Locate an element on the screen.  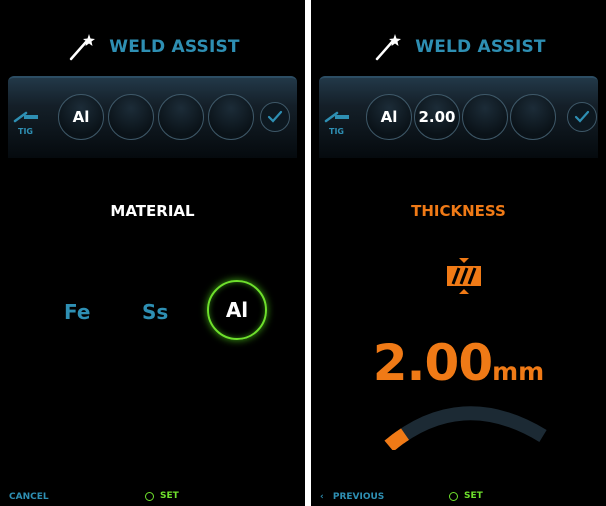
step-bar: TIG Al is located at coordinates (152, 117).